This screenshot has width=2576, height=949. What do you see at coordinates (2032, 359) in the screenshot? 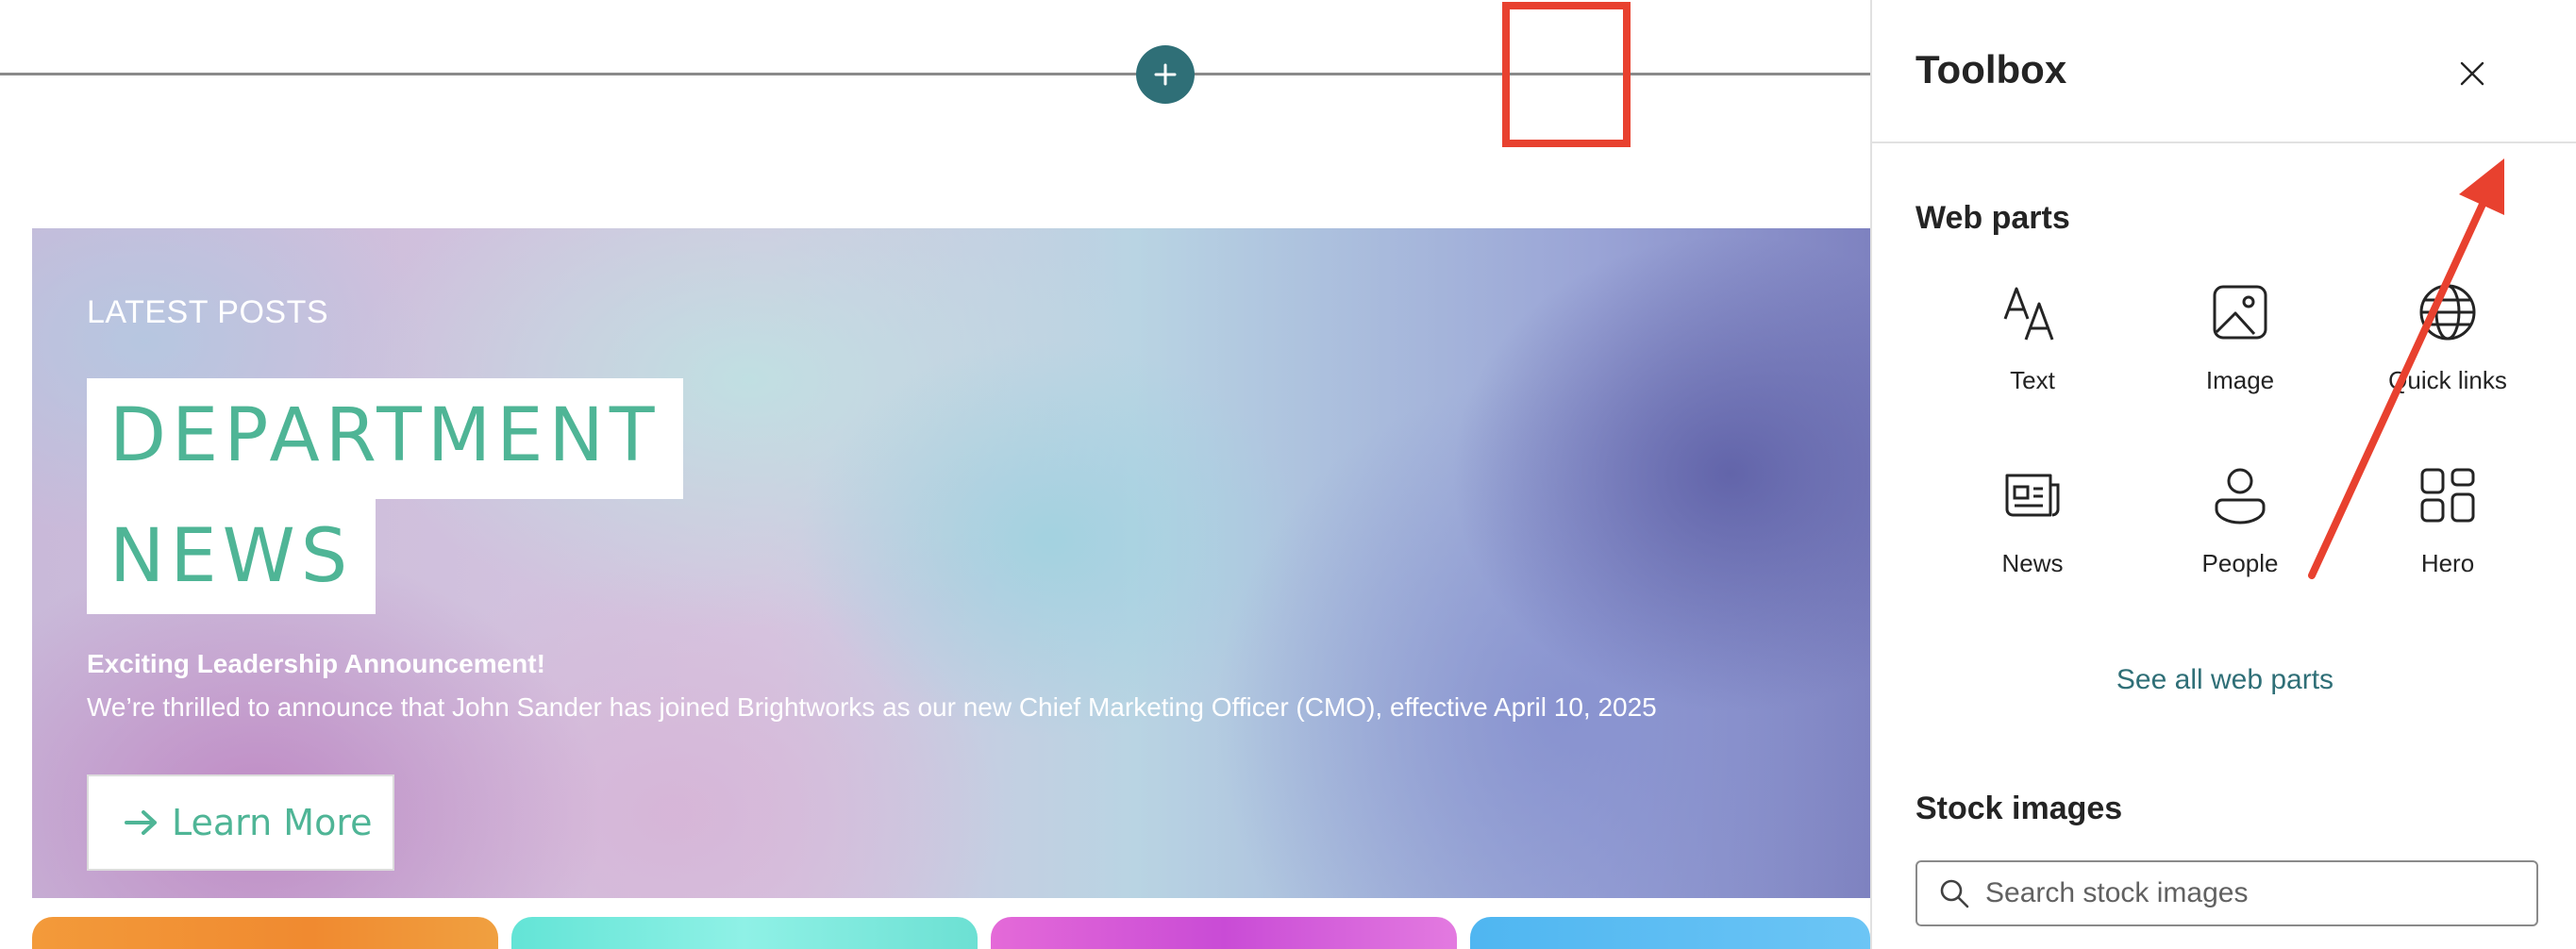
I see `web-part-text: Text` at bounding box center [2032, 359].